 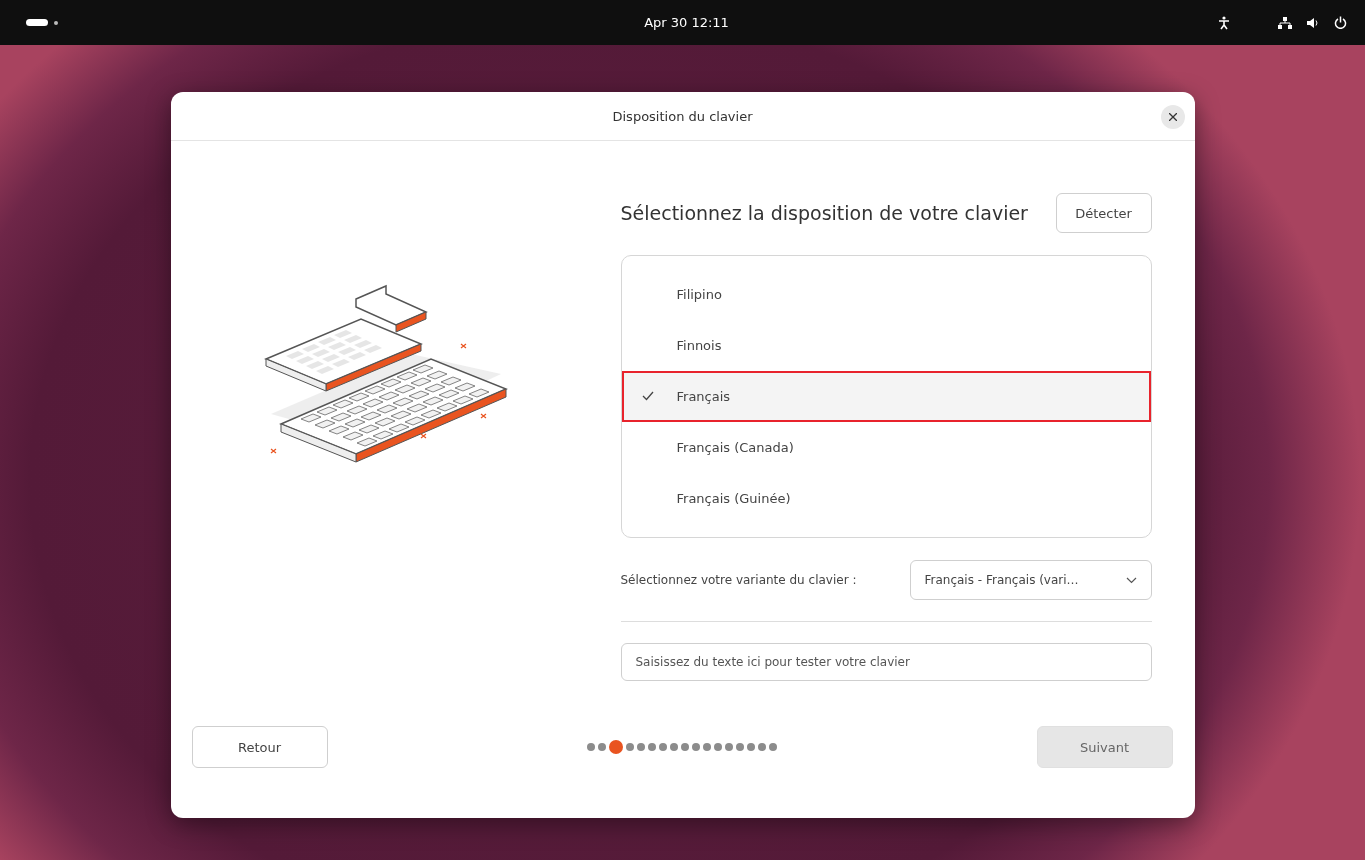 What do you see at coordinates (1313, 22) in the screenshot?
I see `volume-icon` at bounding box center [1313, 22].